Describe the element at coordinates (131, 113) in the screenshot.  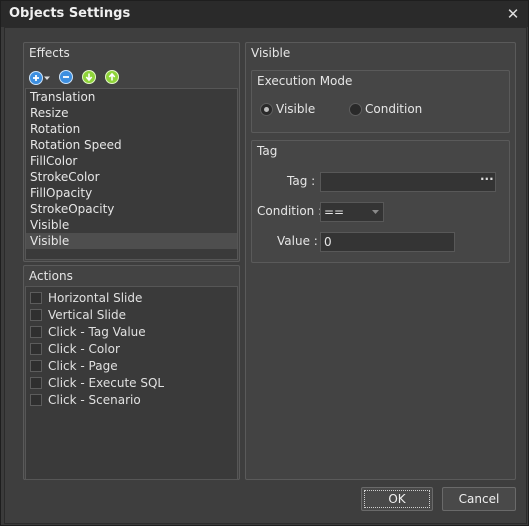
I see `list-item: Resize` at that location.